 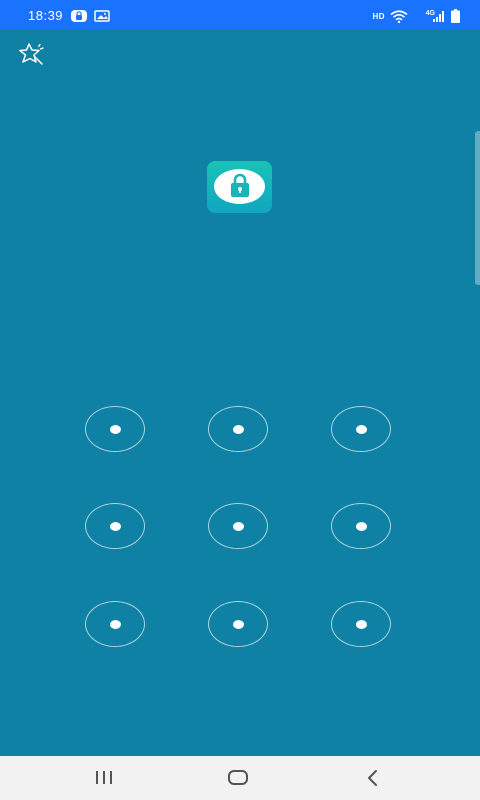 I want to click on hd-indicator: HD, so click(x=378, y=16).